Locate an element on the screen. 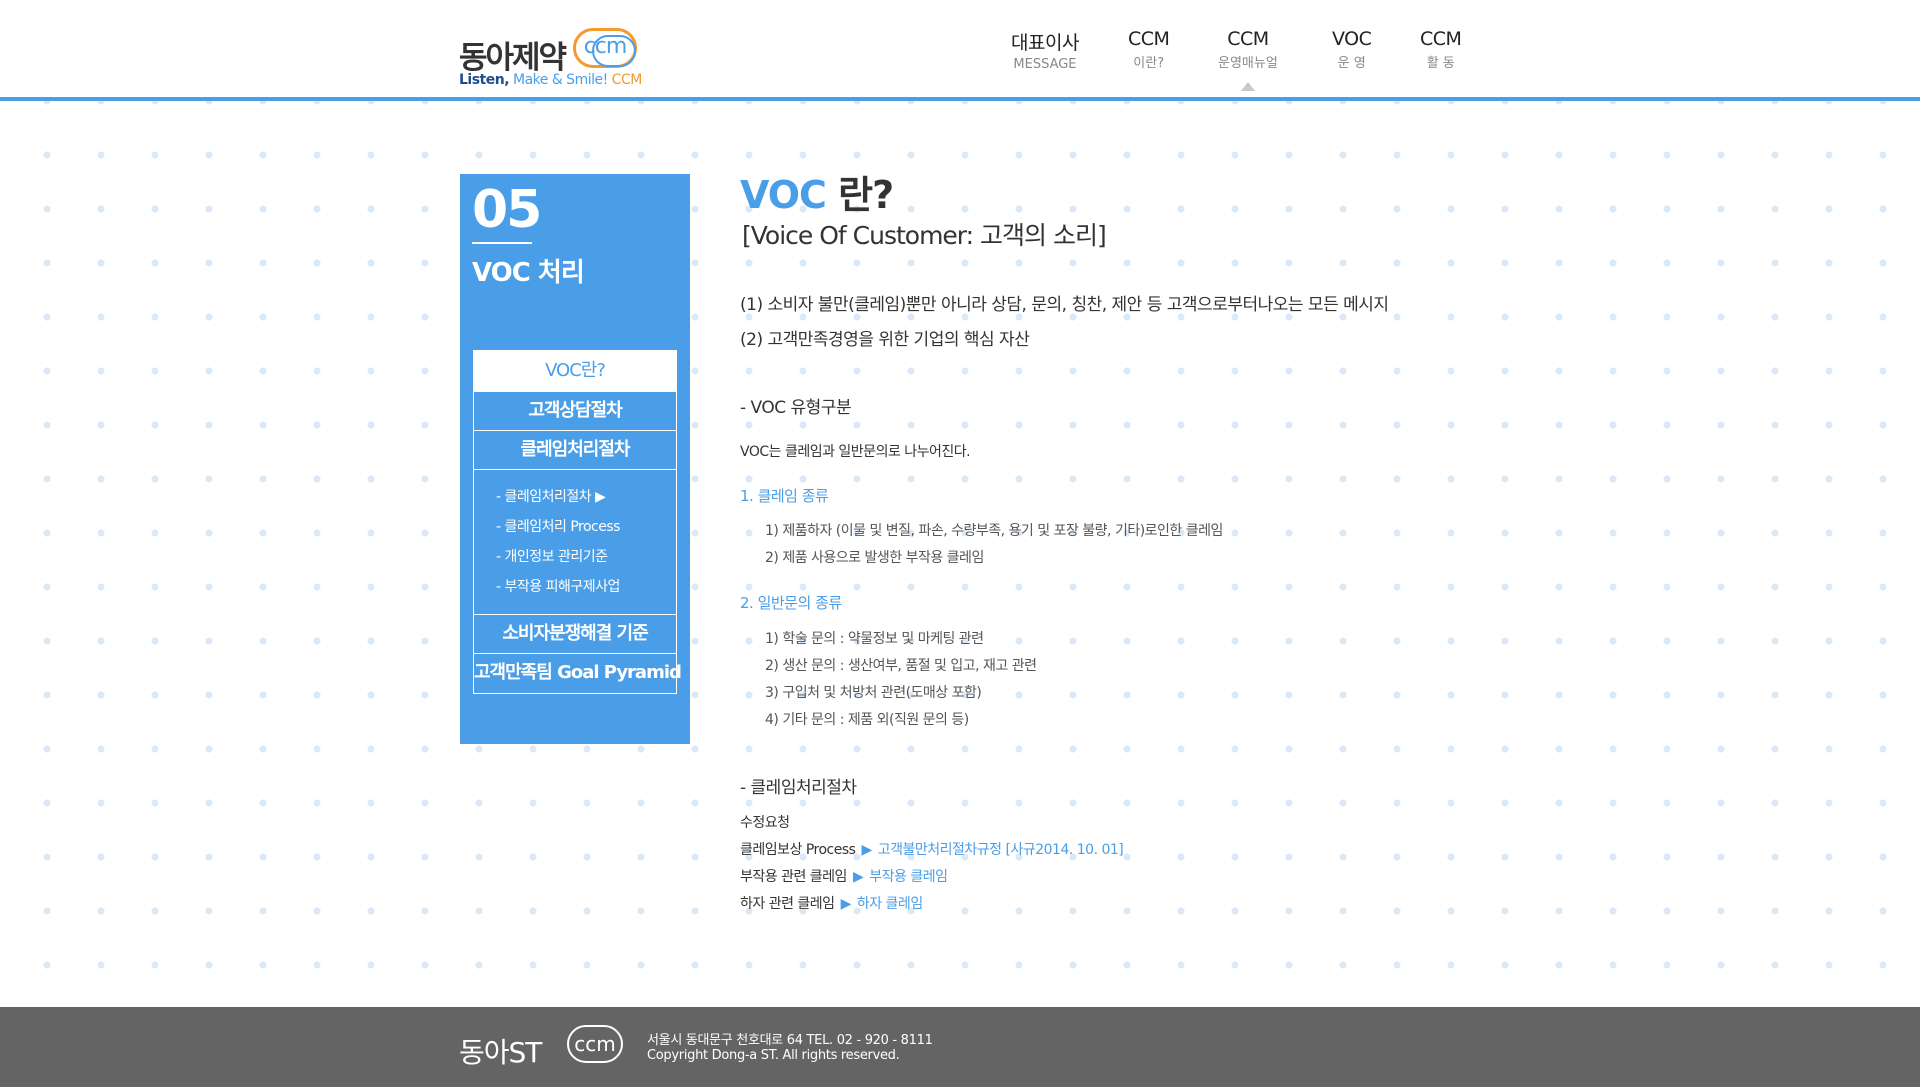 This screenshot has width=1920, height=1087. page-title-rest: 란? is located at coordinates (859, 195).